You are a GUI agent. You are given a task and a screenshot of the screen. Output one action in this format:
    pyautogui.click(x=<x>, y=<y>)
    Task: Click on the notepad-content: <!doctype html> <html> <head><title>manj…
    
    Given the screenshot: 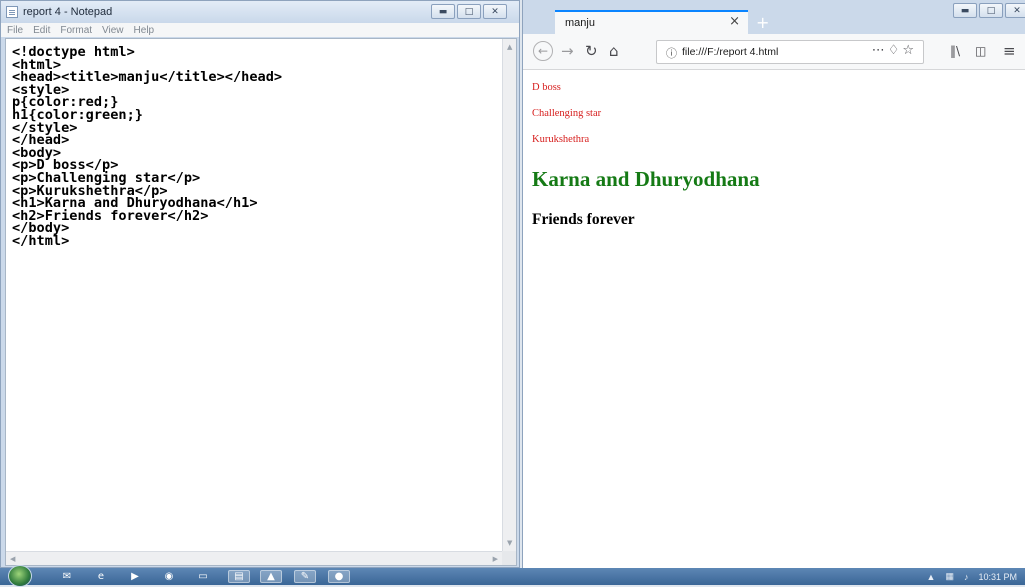 What is the action you would take?
    pyautogui.click(x=147, y=146)
    